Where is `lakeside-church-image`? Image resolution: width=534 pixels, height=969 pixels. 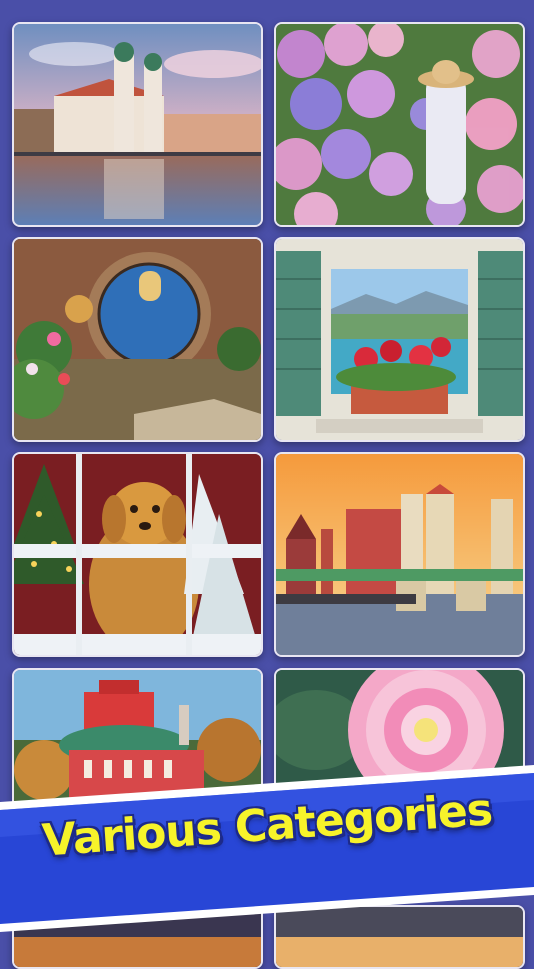
lakeside-church-image is located at coordinates (137, 124).